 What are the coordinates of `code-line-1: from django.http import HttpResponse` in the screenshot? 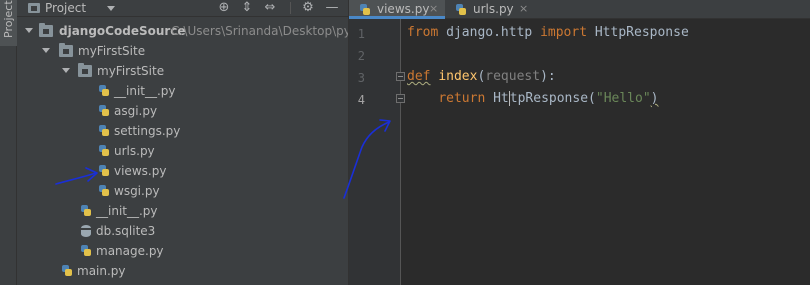 It's located at (548, 33).